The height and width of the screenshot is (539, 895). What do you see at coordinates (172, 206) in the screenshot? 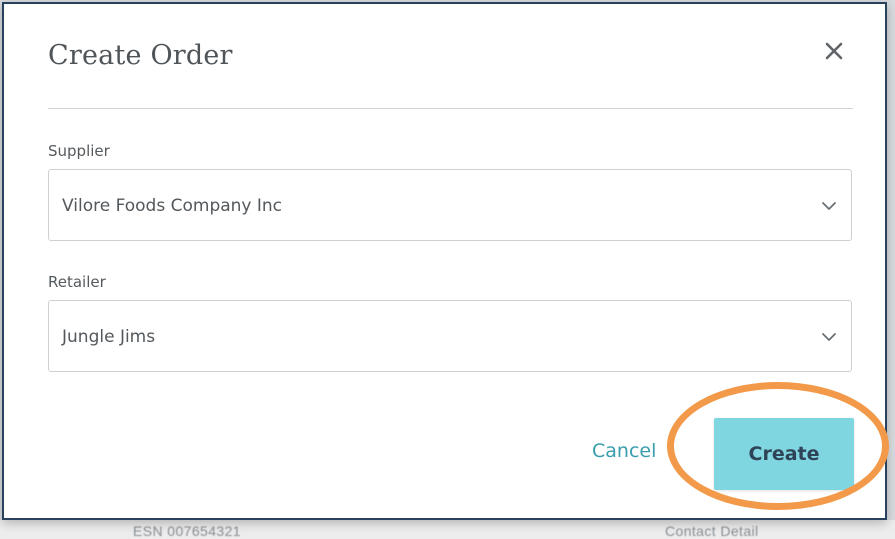
I see `supplier-selected-value: Vilore Foods Company Inc` at bounding box center [172, 206].